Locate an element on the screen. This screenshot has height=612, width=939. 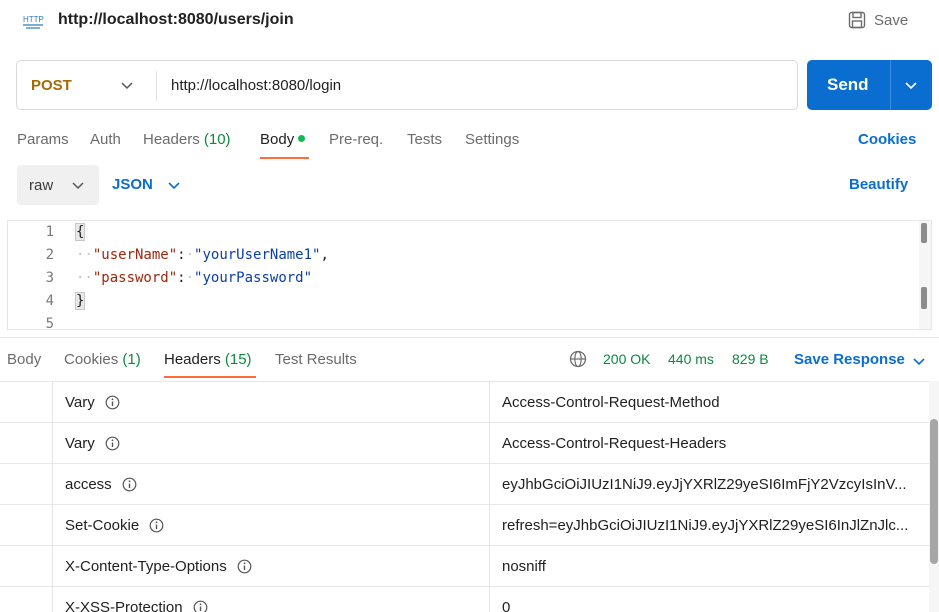
table-row: X-XSS-Protection 0 is located at coordinates (464, 599).